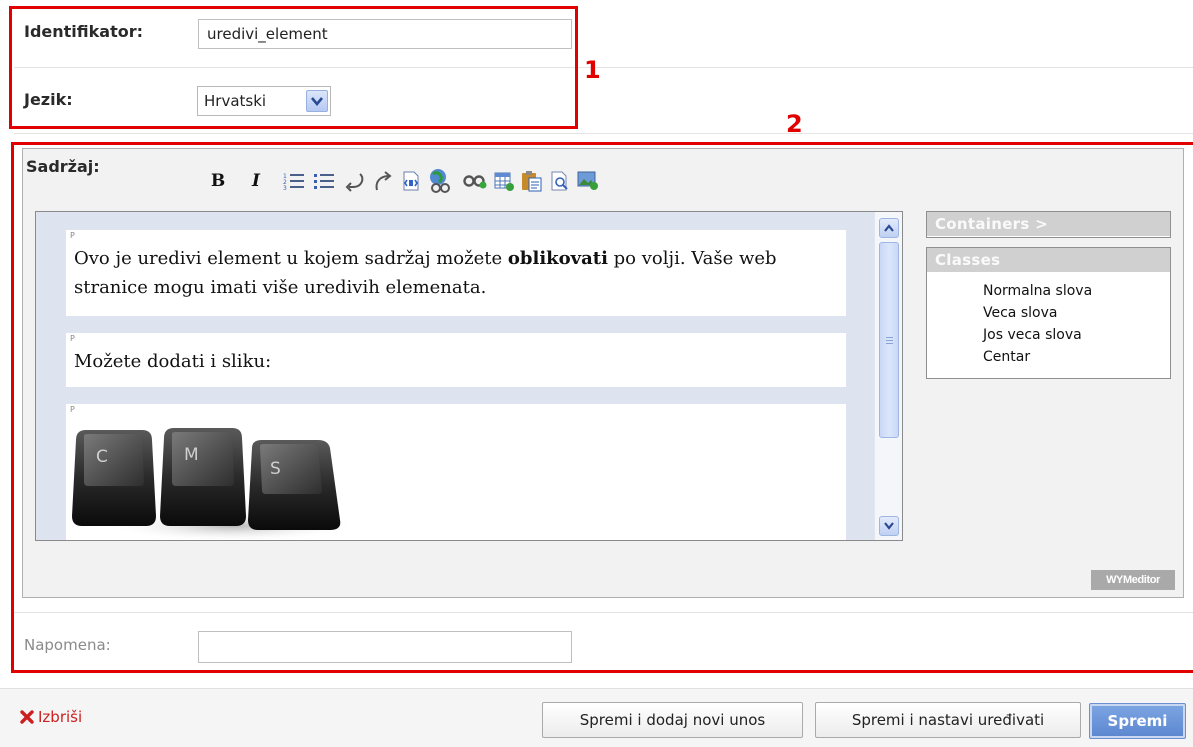  Describe the element at coordinates (603, 133) in the screenshot. I see `section-divider` at that location.